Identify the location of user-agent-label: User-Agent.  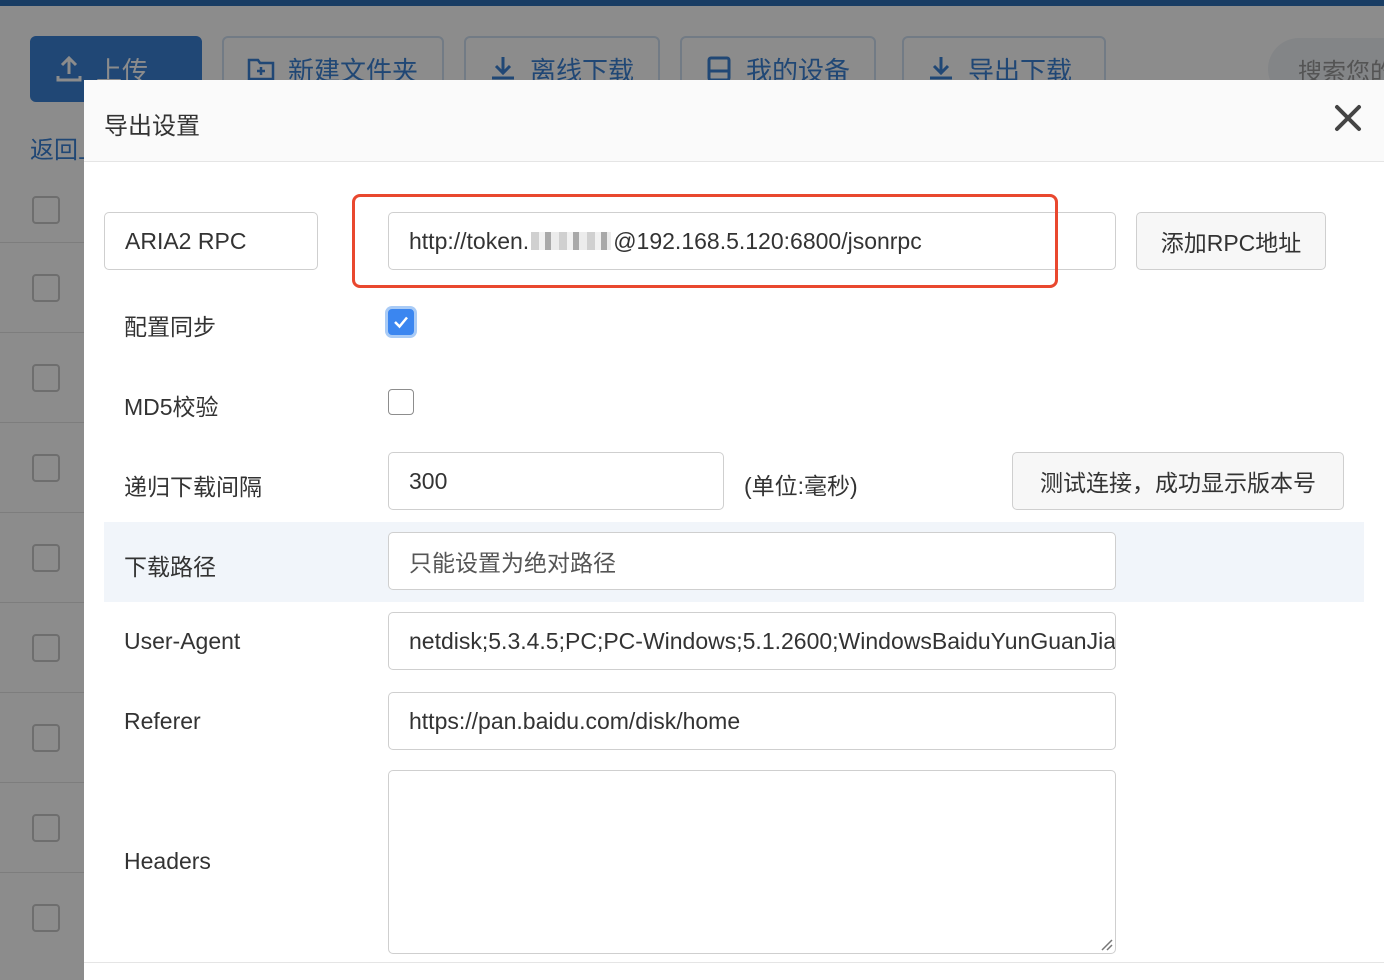
(182, 641).